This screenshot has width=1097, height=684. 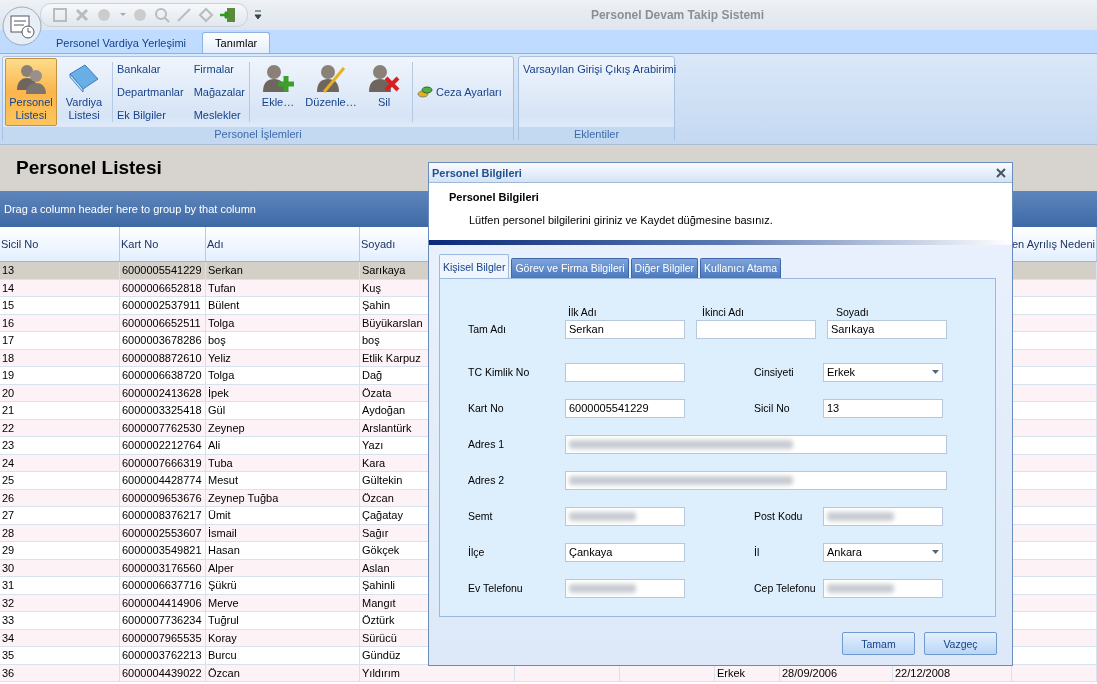 What do you see at coordinates (82, 15) in the screenshot?
I see `cross-icon` at bounding box center [82, 15].